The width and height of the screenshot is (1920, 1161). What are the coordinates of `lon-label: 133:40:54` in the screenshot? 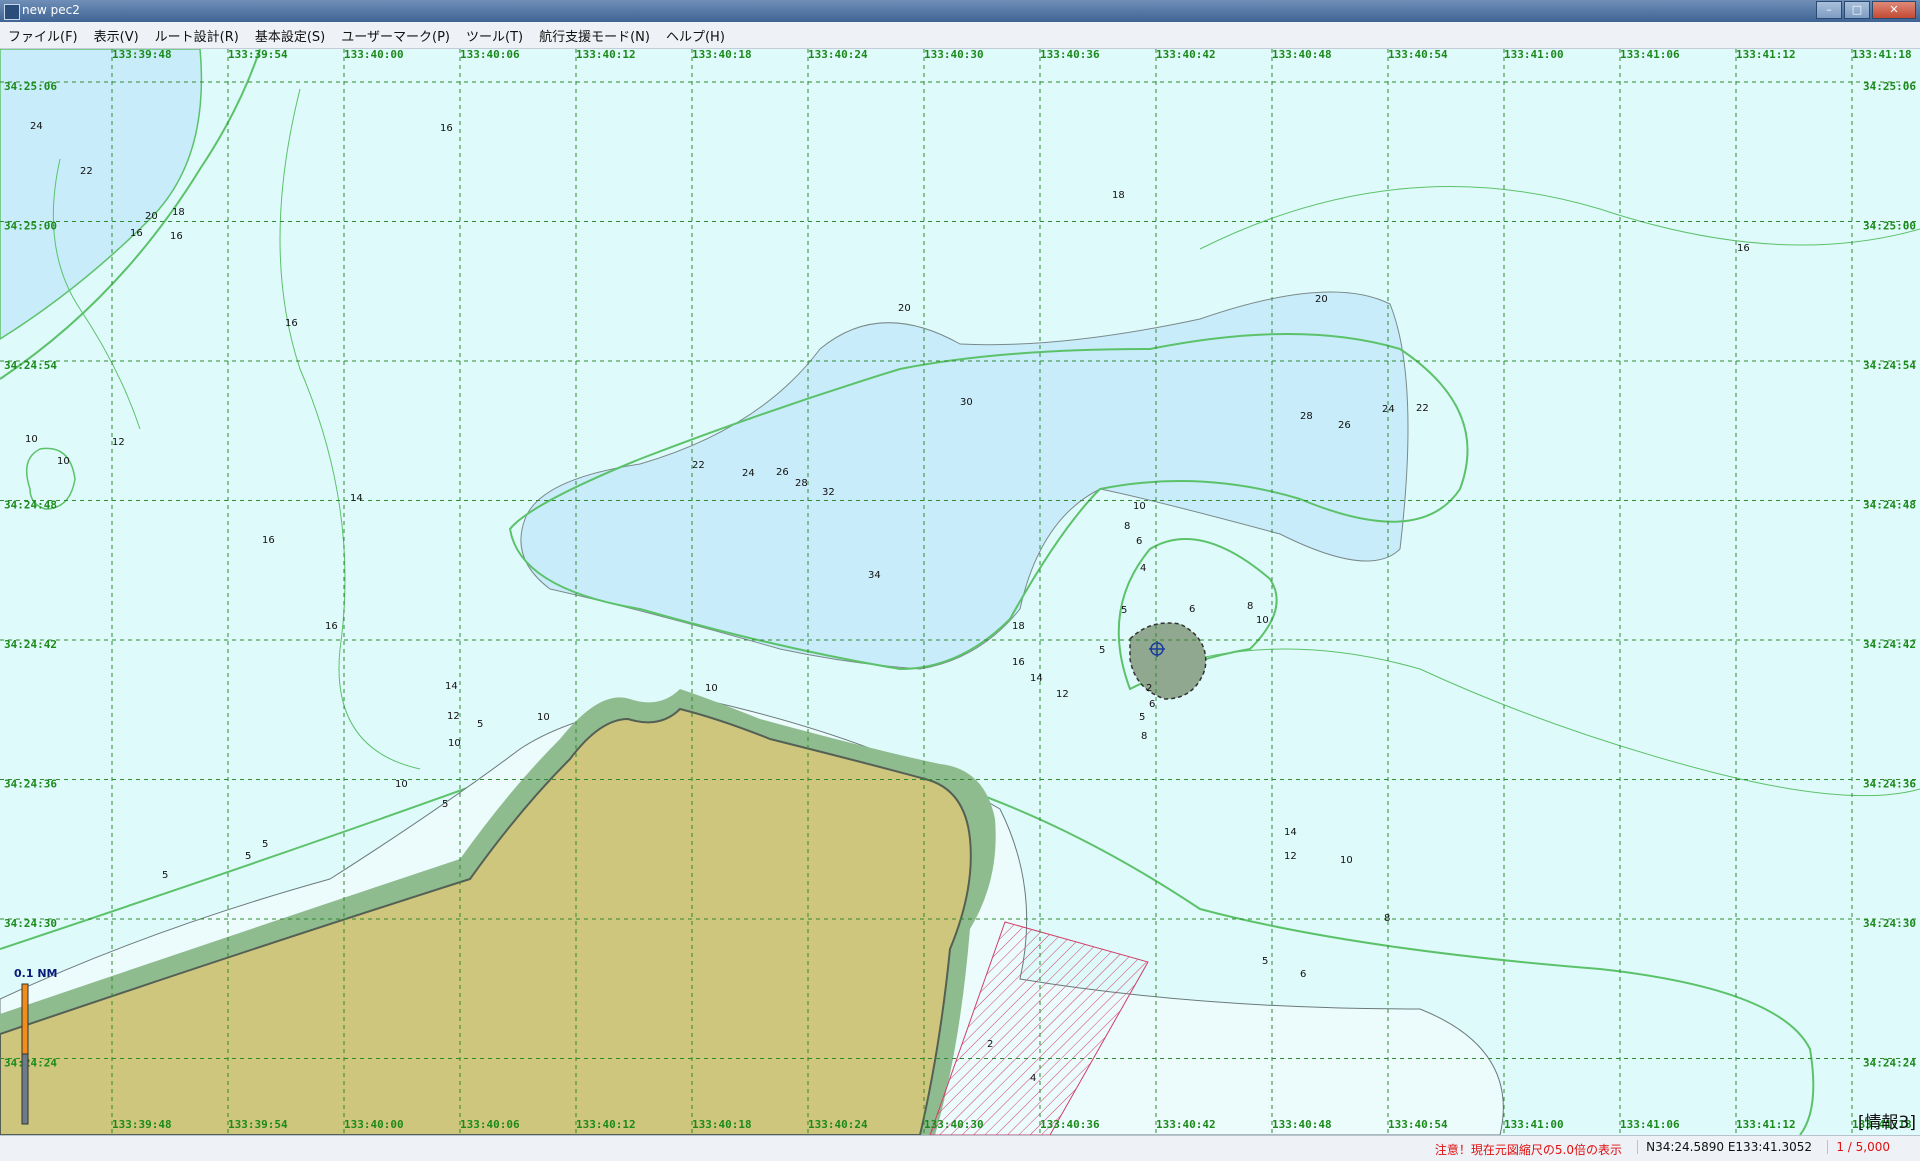 It's located at (1418, 55).